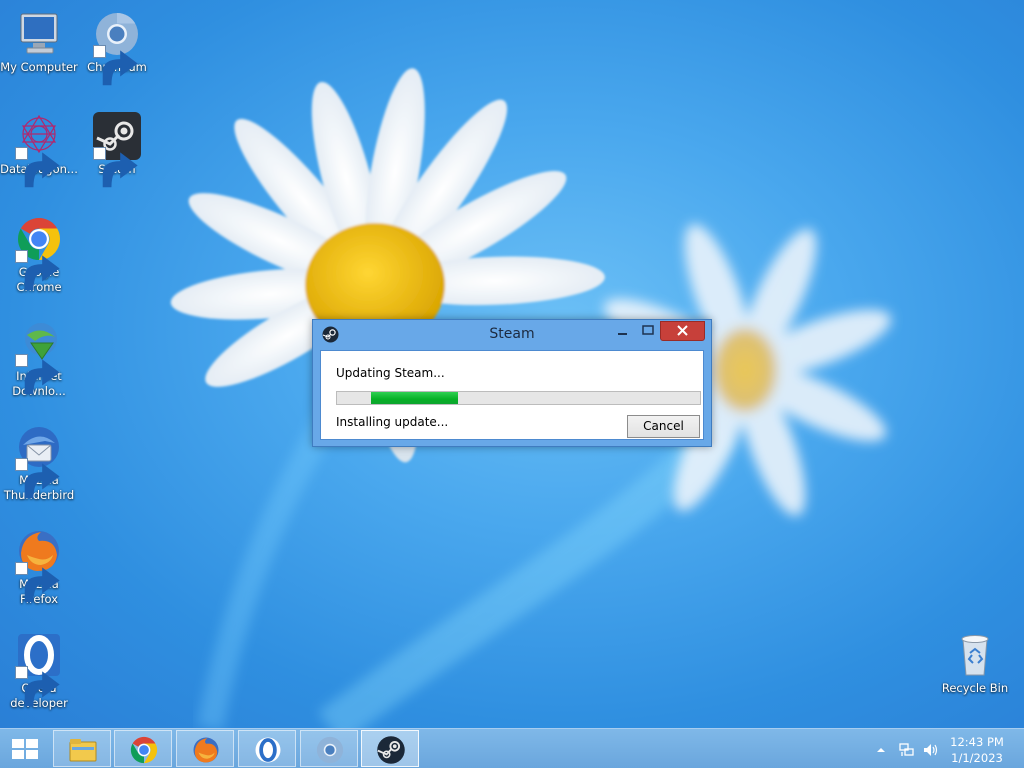 This screenshot has height=768, width=1024. I want to click on steam-icon, so click(391, 750).